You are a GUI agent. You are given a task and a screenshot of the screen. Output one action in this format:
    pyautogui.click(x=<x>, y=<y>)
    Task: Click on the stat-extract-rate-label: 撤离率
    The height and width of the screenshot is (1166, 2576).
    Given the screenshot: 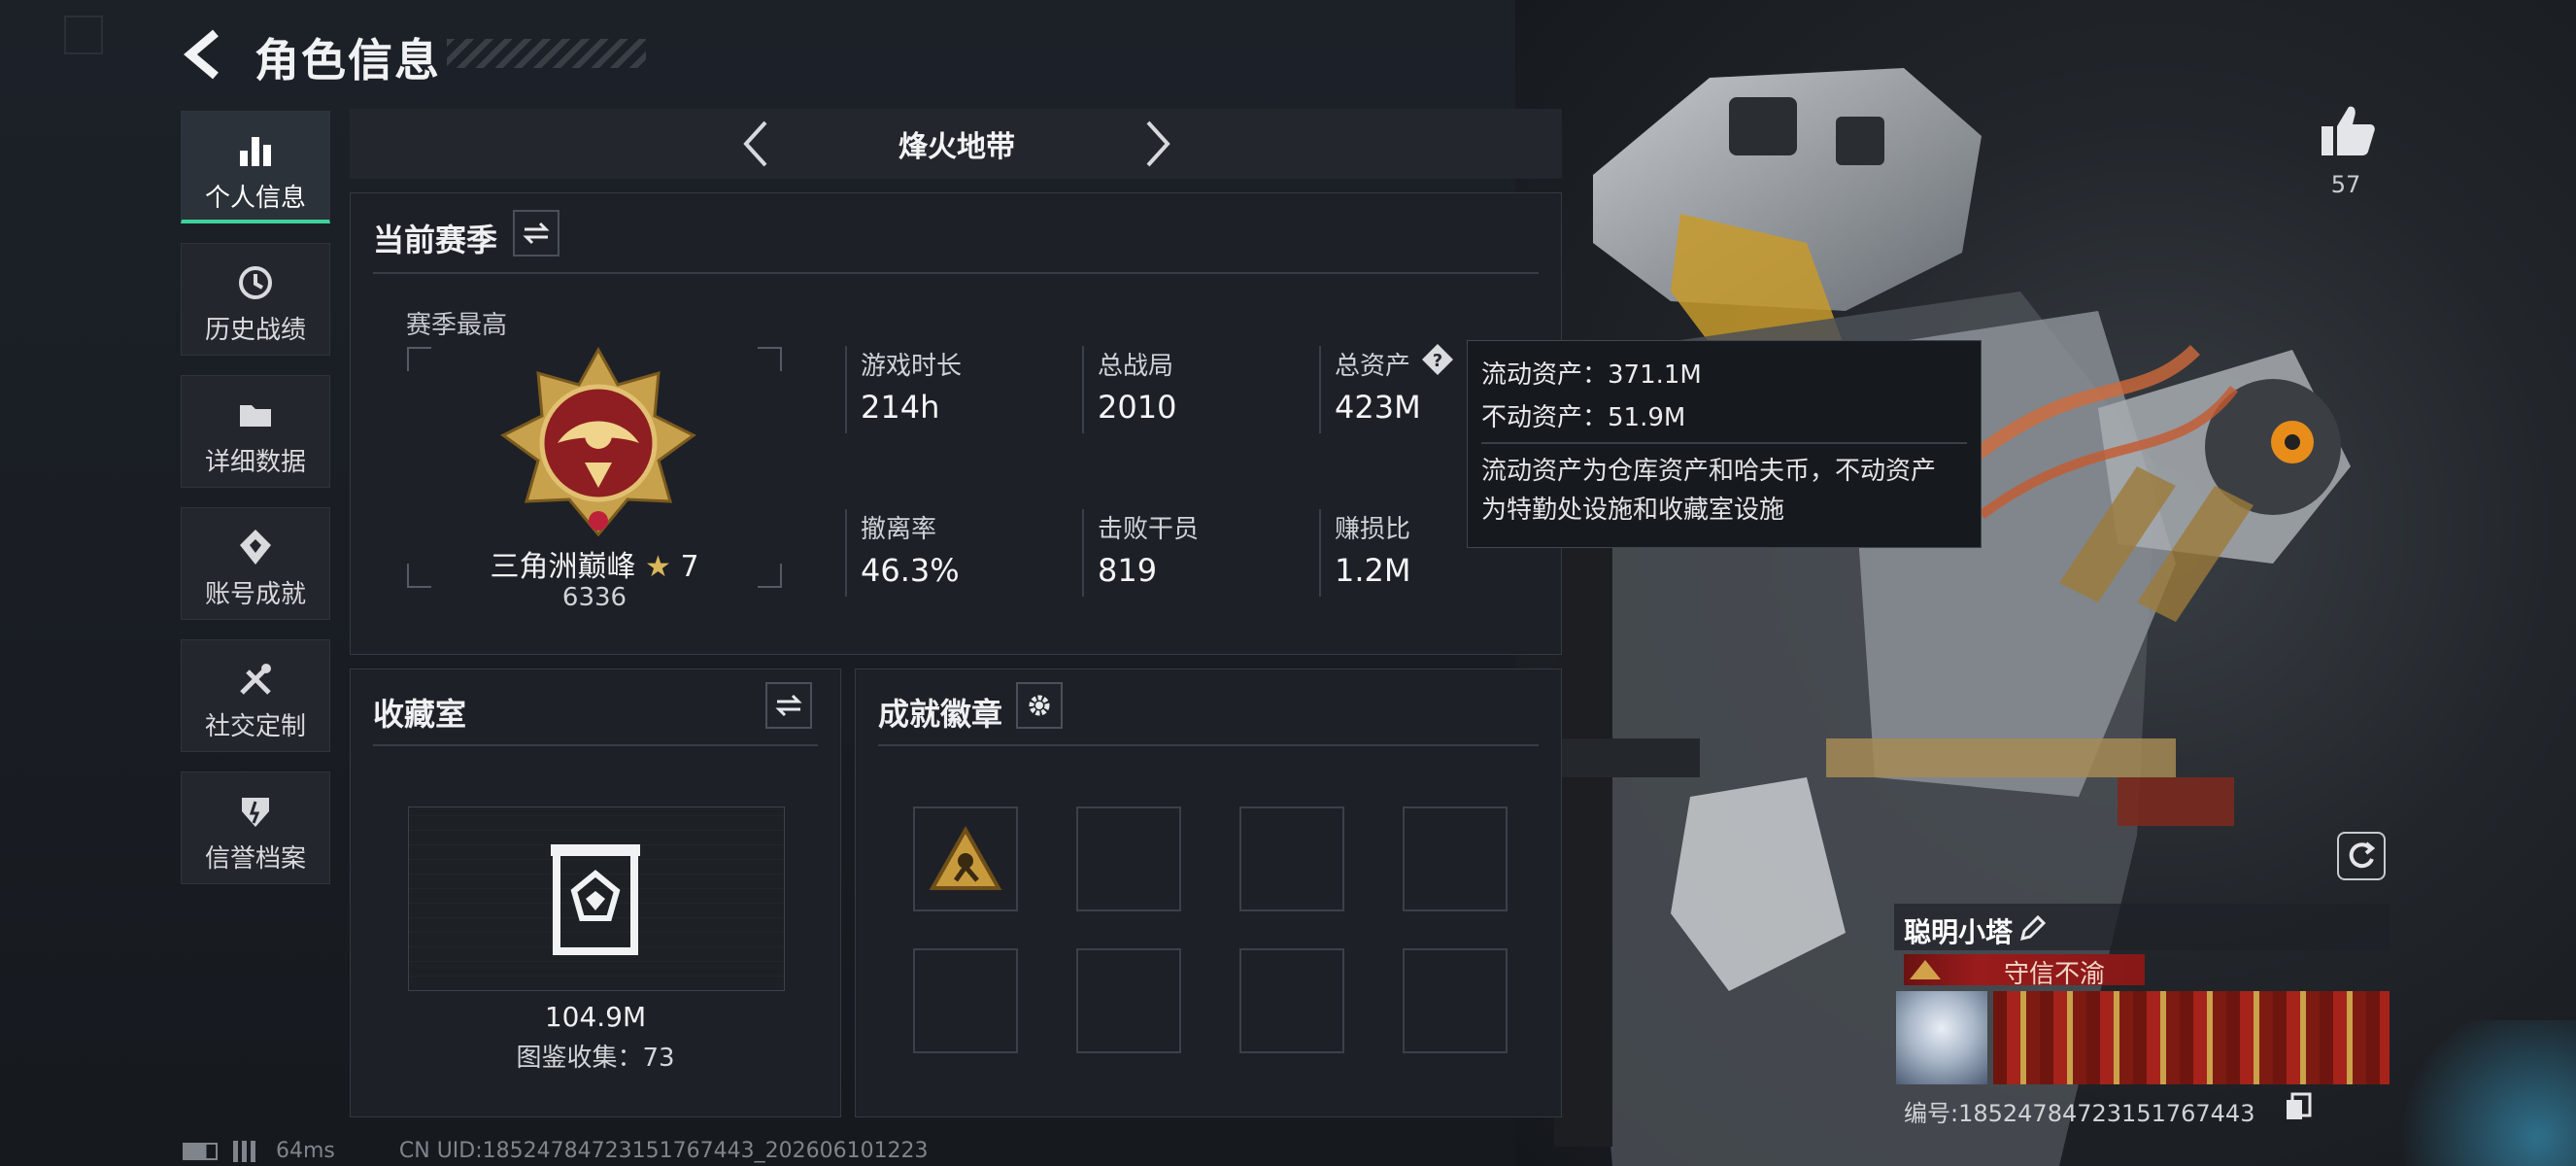 What is the action you would take?
    pyautogui.click(x=899, y=529)
    